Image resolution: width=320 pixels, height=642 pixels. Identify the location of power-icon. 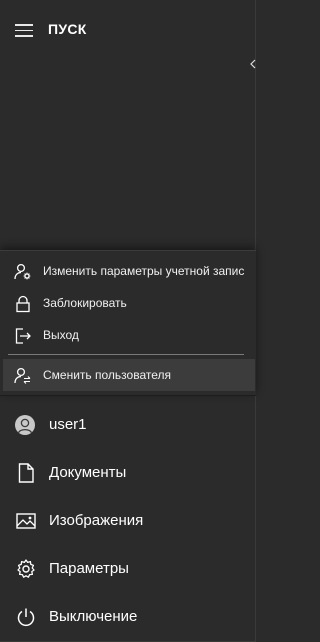
(26, 617).